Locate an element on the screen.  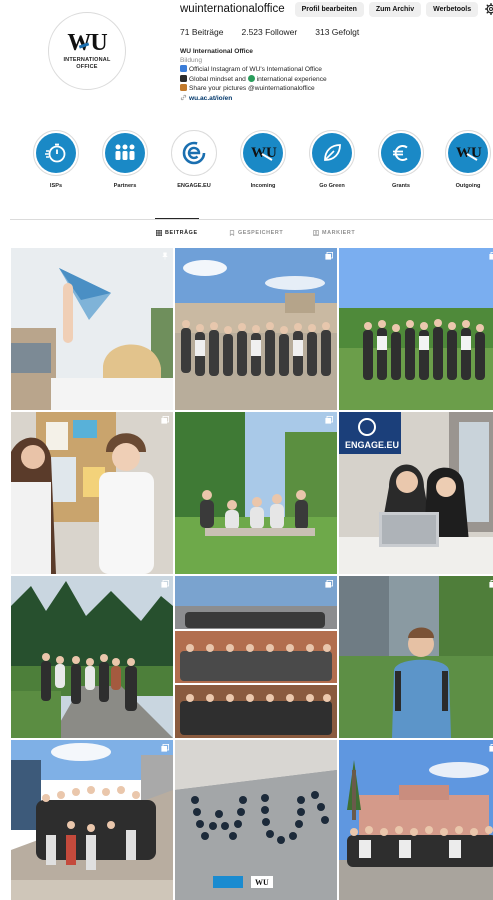
svg-text: ENGAGE.EU is located at coordinates (372, 445).